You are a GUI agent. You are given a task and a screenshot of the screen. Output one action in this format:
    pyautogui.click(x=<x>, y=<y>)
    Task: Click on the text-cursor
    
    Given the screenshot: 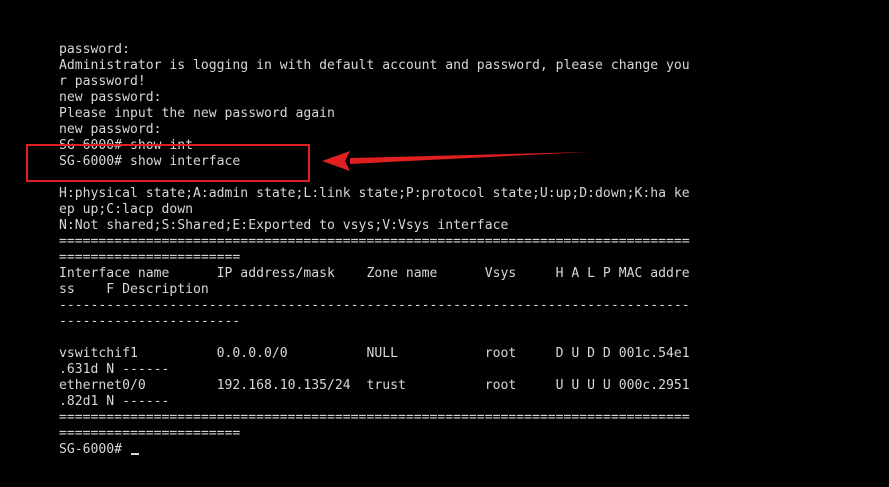 What is the action you would take?
    pyautogui.click(x=134, y=454)
    